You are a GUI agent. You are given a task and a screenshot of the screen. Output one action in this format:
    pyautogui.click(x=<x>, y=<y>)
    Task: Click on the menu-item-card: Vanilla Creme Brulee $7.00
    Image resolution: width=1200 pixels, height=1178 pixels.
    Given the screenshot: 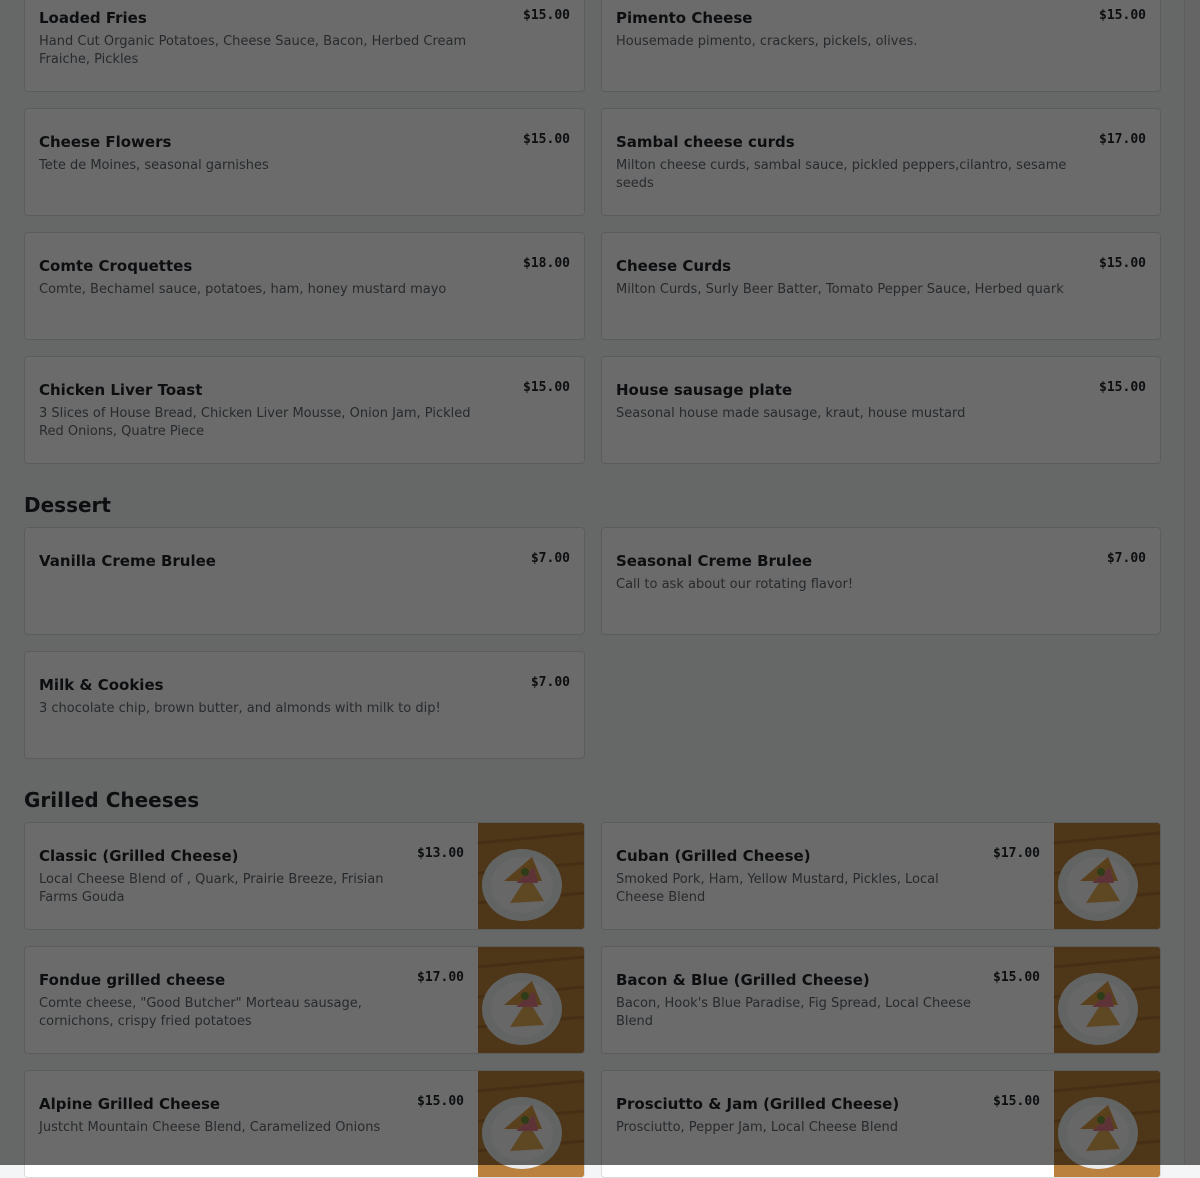 What is the action you would take?
    pyautogui.click(x=304, y=581)
    